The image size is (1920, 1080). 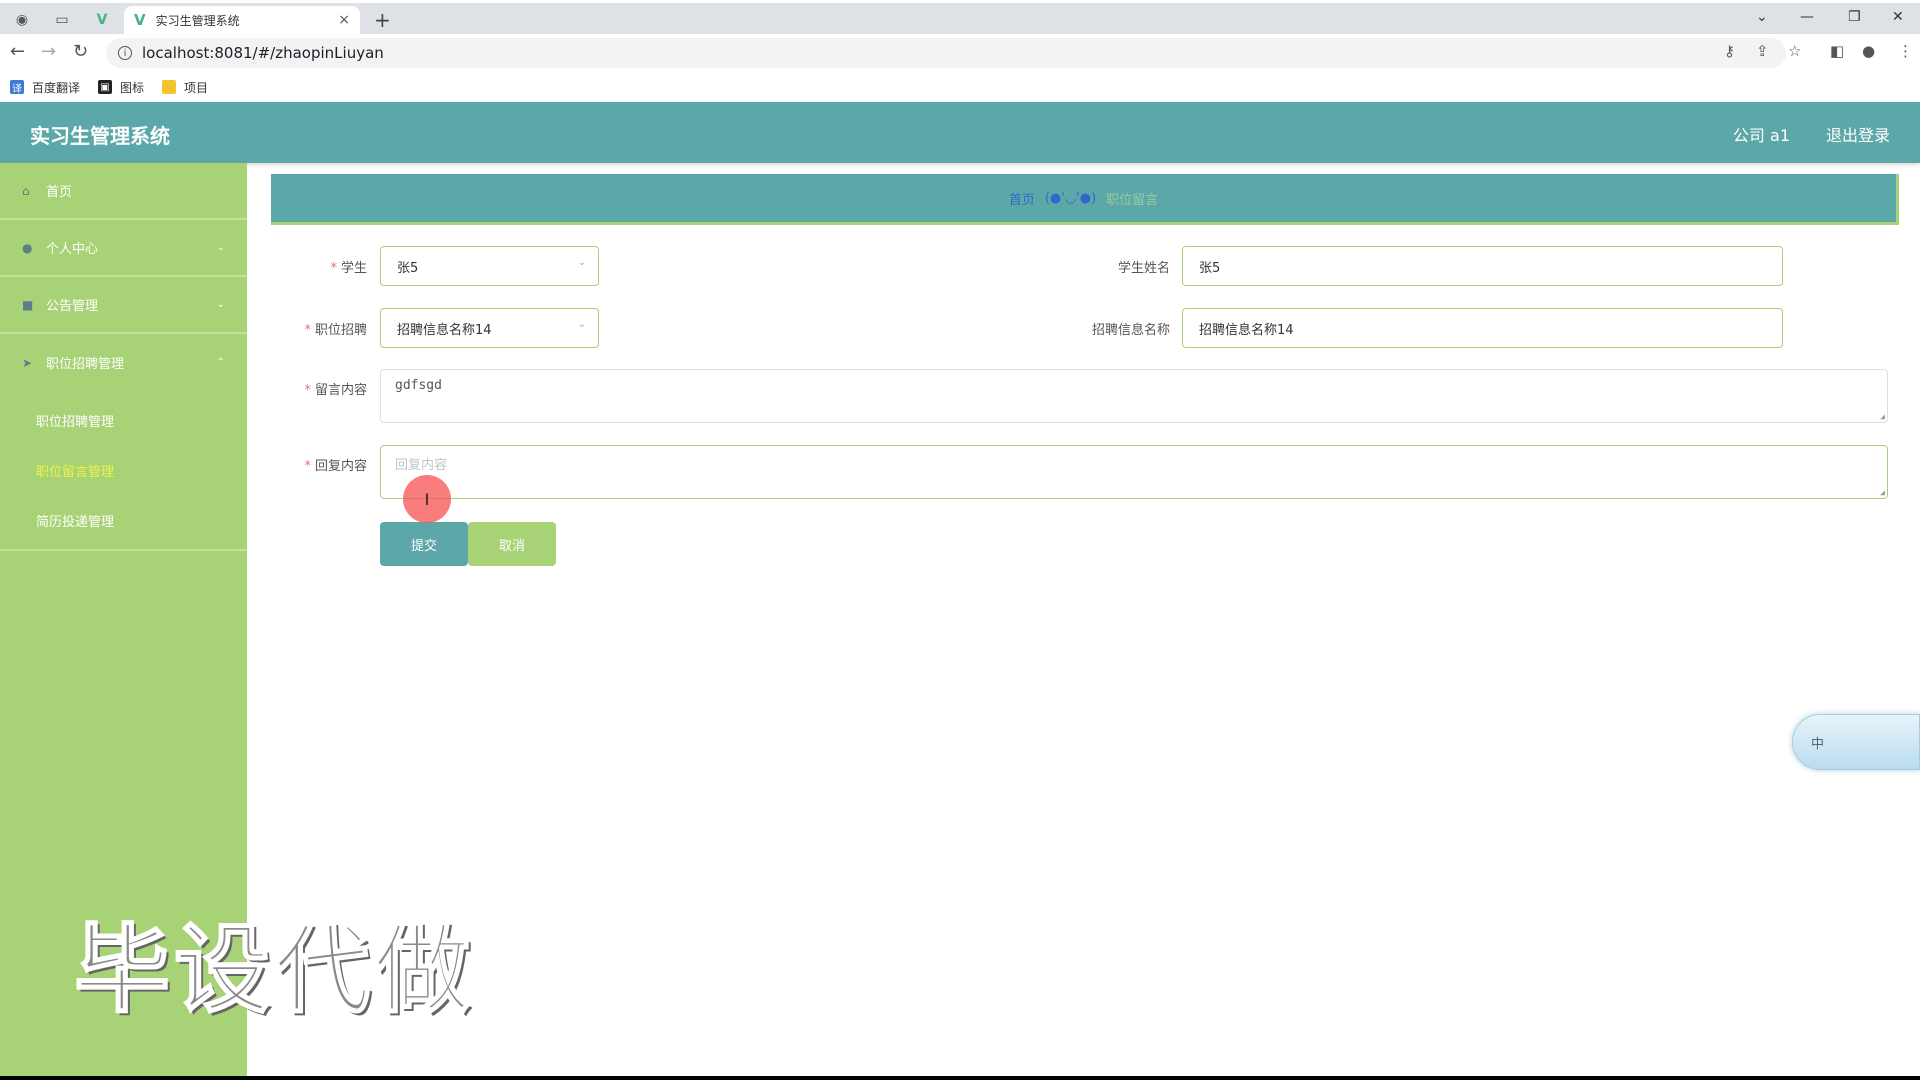 What do you see at coordinates (220, 362) in the screenshot?
I see `chevron-up-icon: ⌃` at bounding box center [220, 362].